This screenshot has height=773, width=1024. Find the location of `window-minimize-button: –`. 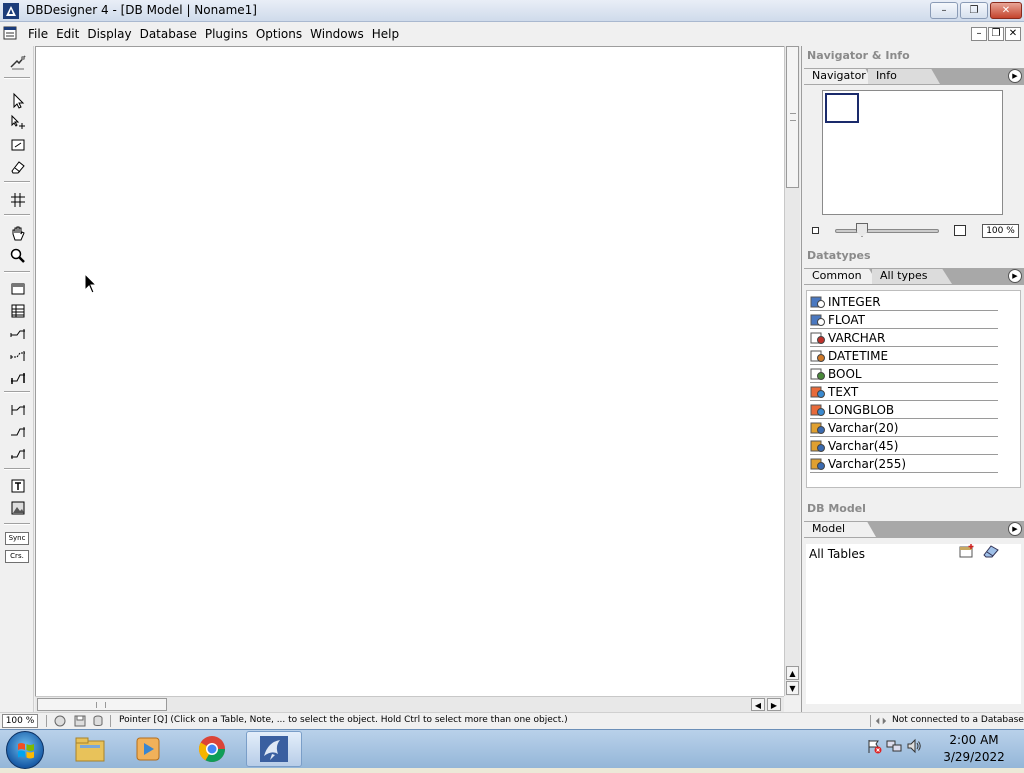

window-minimize-button: – is located at coordinates (944, 10).